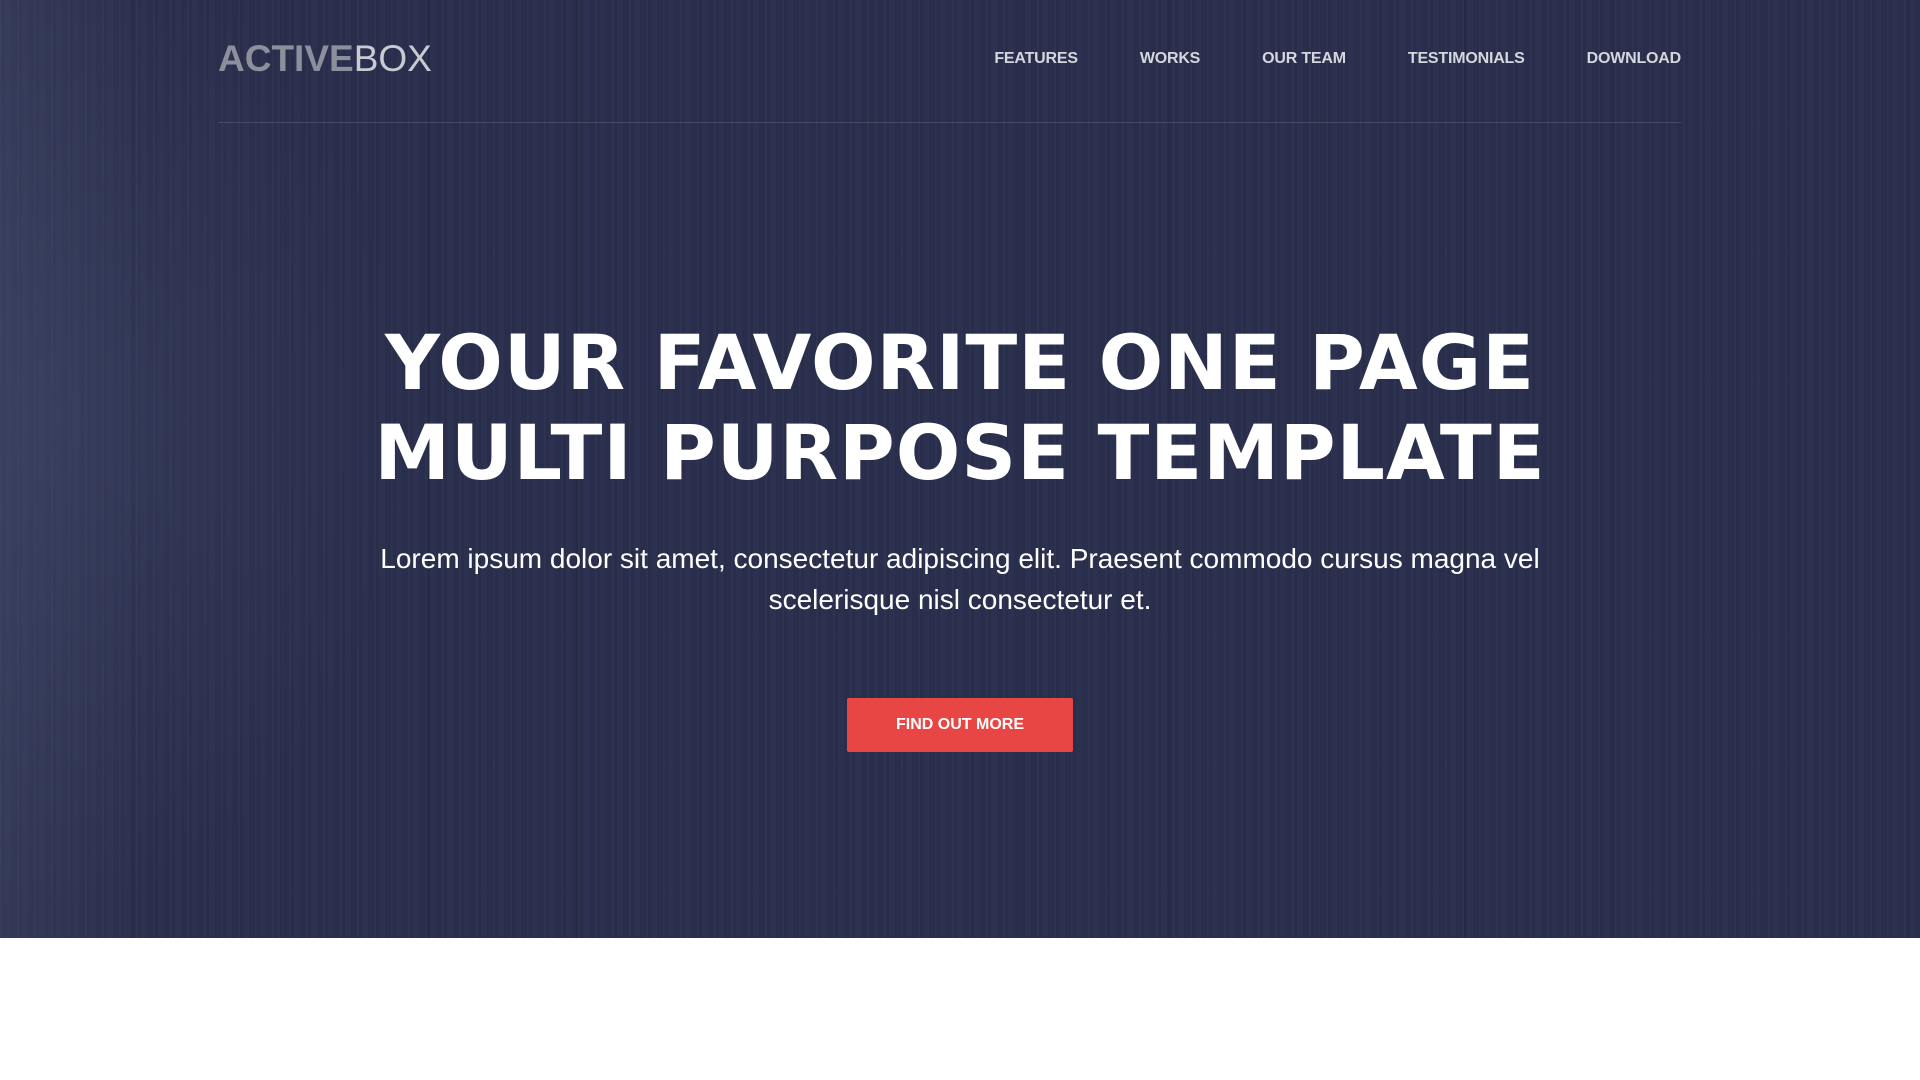 This screenshot has height=1080, width=1920. What do you see at coordinates (959, 362) in the screenshot?
I see `hero-headline-line-1: YOUR FAVORITE ONE PAGE` at bounding box center [959, 362].